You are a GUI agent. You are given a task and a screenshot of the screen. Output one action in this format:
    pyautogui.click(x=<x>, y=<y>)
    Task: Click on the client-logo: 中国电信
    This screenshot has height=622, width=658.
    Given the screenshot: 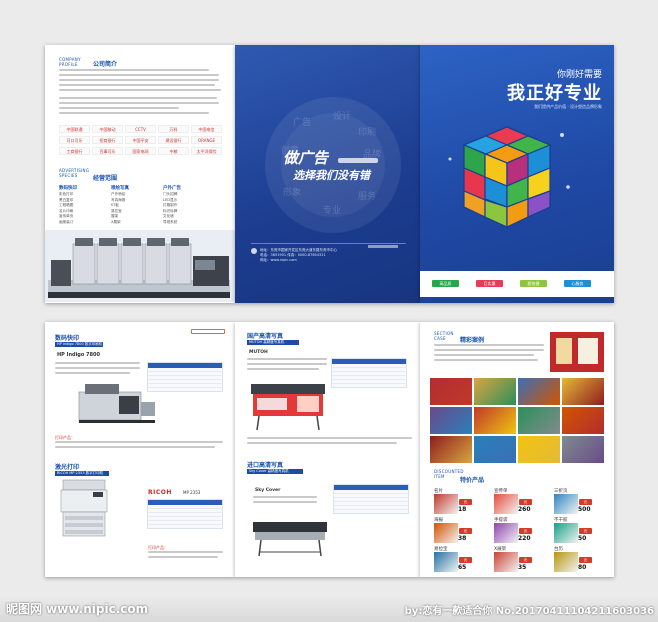 What is the action you would take?
    pyautogui.click(x=206, y=129)
    